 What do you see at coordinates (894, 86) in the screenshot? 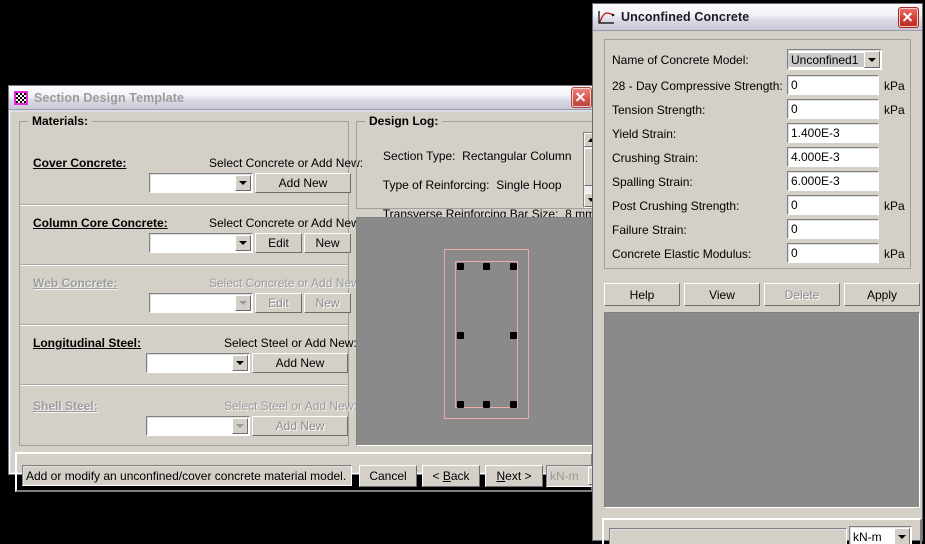
I see `unit-compressive-strength: kPa` at bounding box center [894, 86].